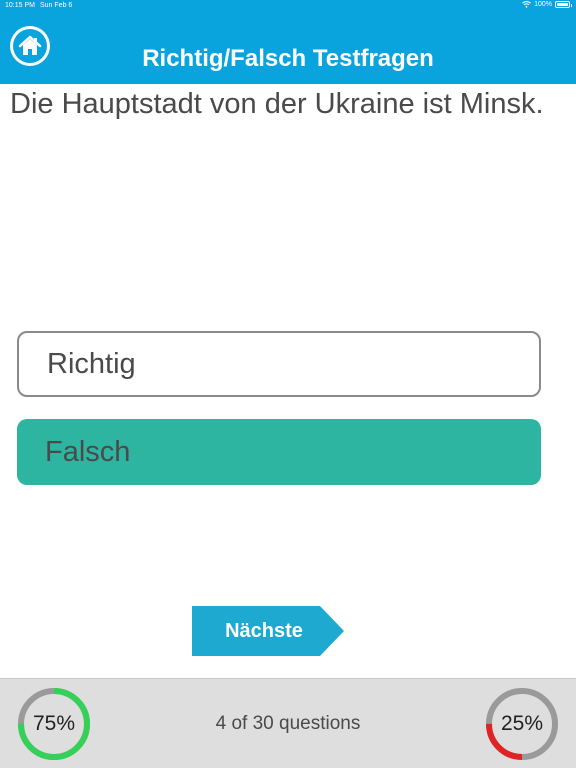 The width and height of the screenshot is (576, 768). What do you see at coordinates (279, 364) in the screenshot?
I see `answer-richtig-button: Richtig` at bounding box center [279, 364].